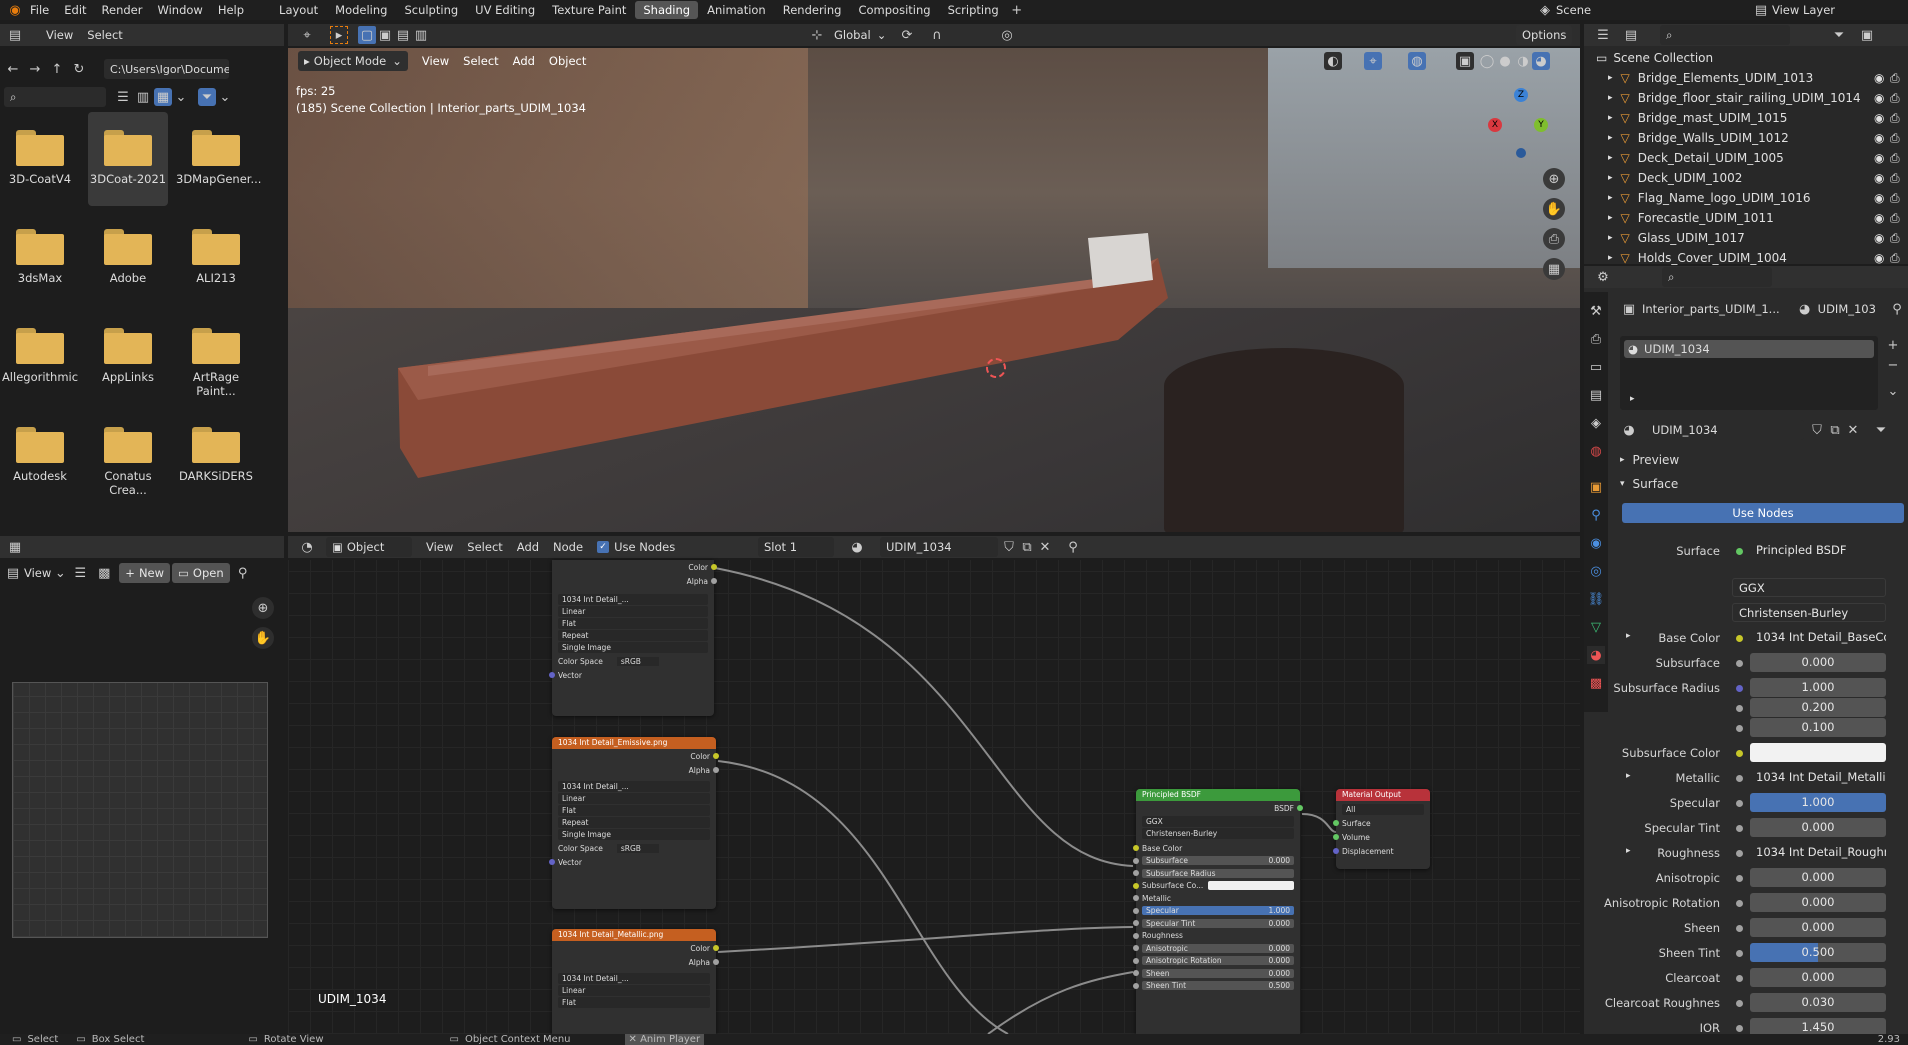 This screenshot has height=1045, width=1908. Describe the element at coordinates (1746, 78) in the screenshot. I see `outliner-item: ▸ ▽ Bridge_Elements_UDIM_1013 ◉ ⎙` at that location.